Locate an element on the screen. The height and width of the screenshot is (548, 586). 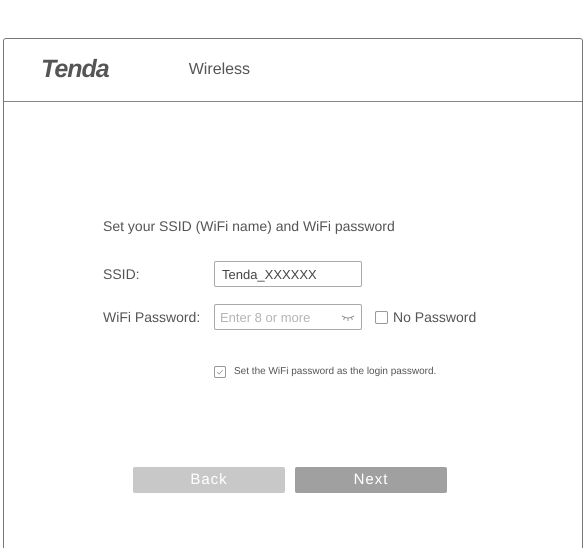
next-button: Next is located at coordinates (371, 480).